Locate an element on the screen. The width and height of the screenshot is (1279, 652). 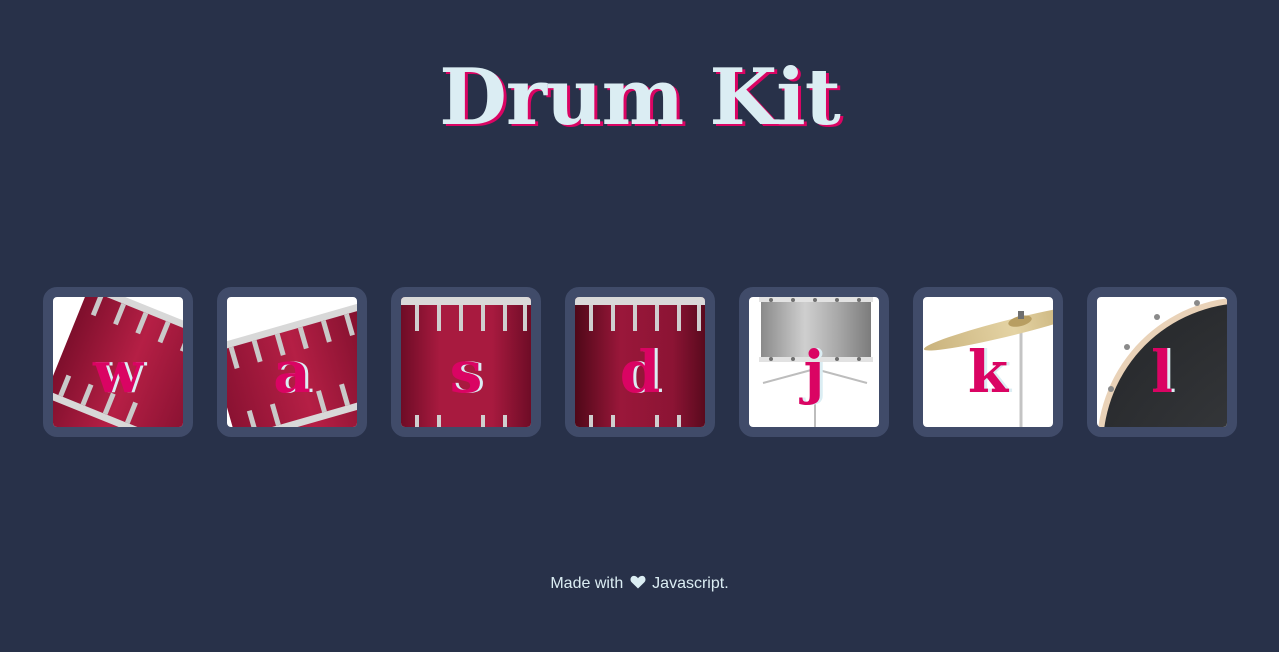
drum-button-j: j is located at coordinates (814, 362).